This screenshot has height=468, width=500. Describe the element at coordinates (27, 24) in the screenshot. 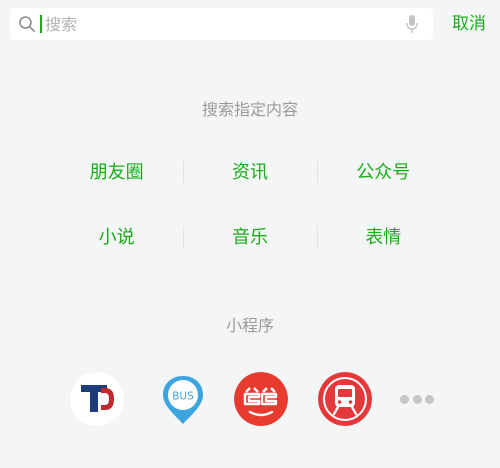

I see `search-icon` at that location.